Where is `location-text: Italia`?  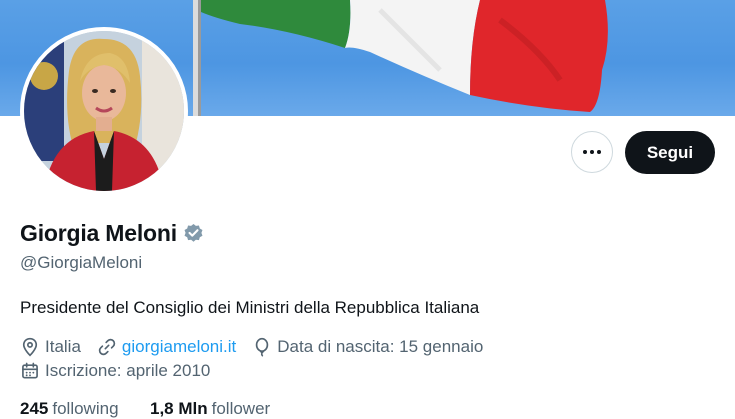
location-text: Italia is located at coordinates (63, 346).